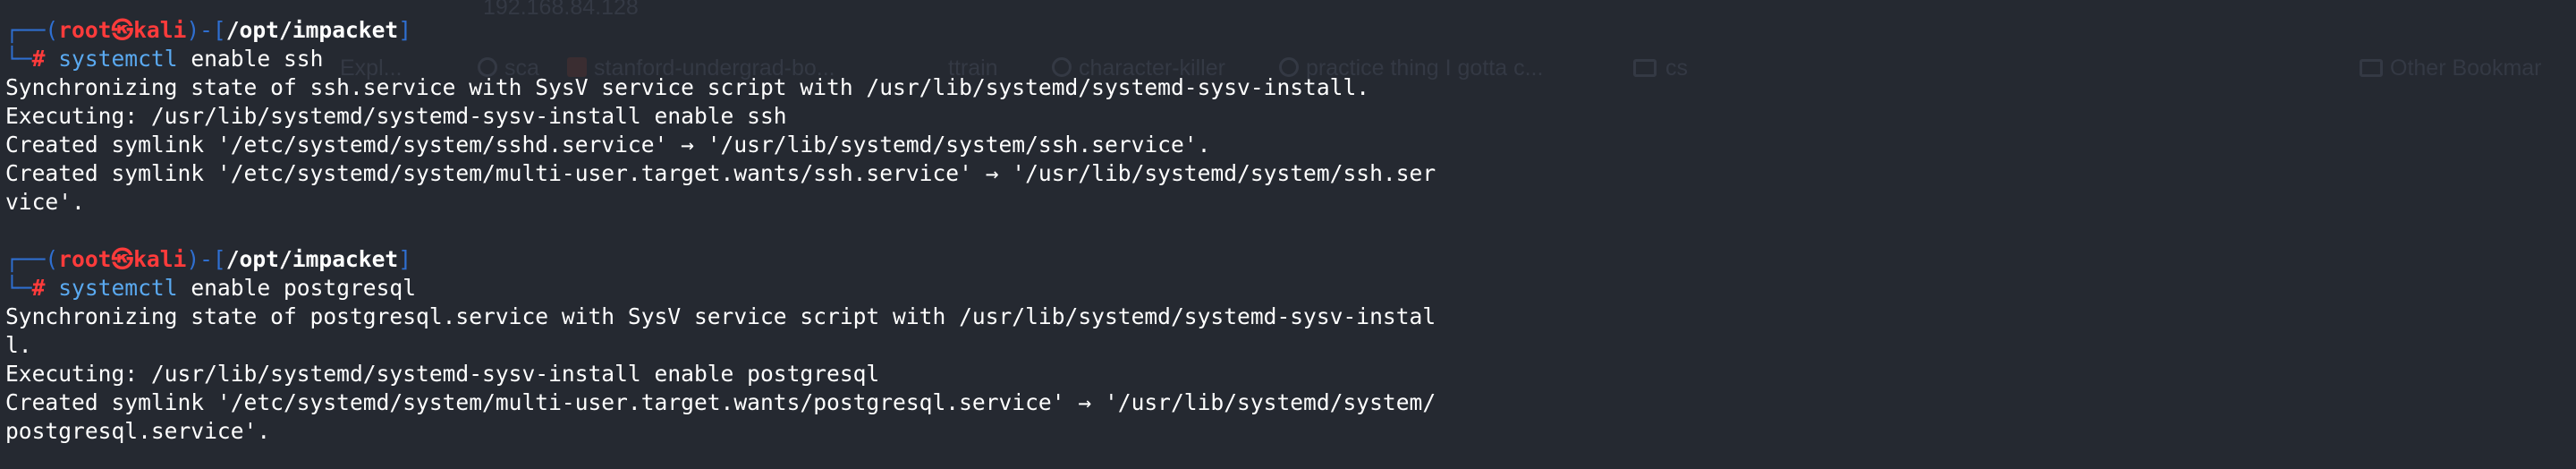 The width and height of the screenshot is (2576, 469). I want to click on command-args: enable postgresql, so click(297, 288).